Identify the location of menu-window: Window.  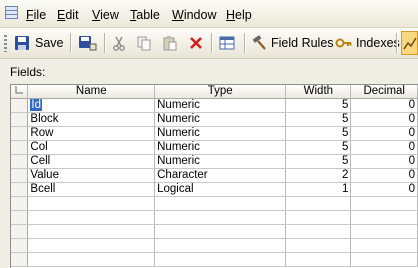
(194, 15).